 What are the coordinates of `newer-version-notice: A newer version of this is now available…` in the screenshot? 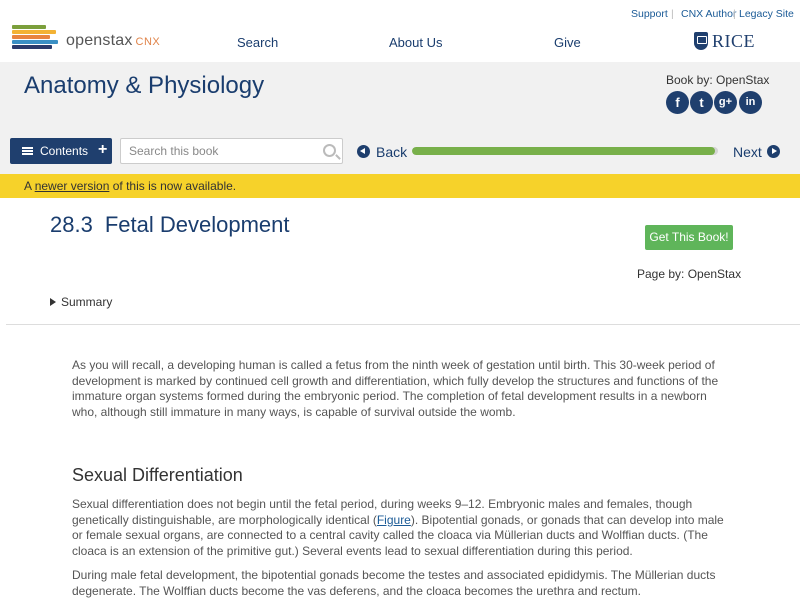 It's located at (400, 186).